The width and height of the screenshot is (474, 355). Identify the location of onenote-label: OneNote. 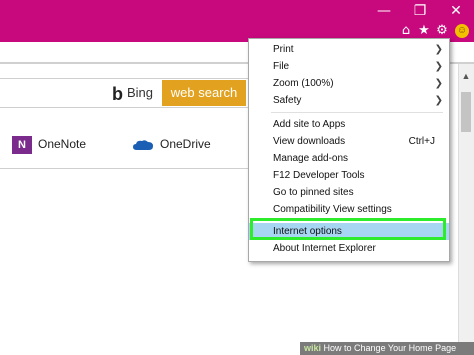
(62, 144).